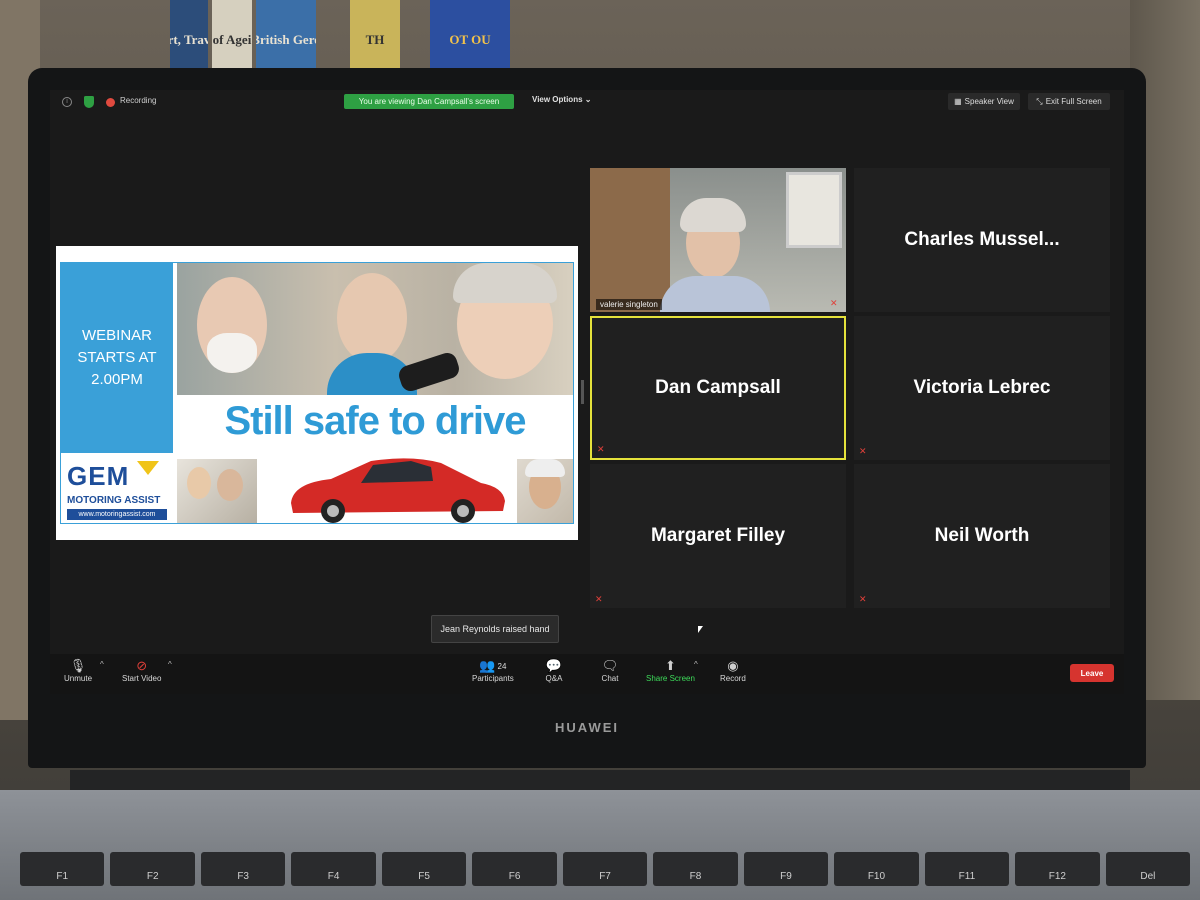 The height and width of the screenshot is (900, 1200). Describe the element at coordinates (243, 869) in the screenshot. I see `keyboard-key: F3` at that location.